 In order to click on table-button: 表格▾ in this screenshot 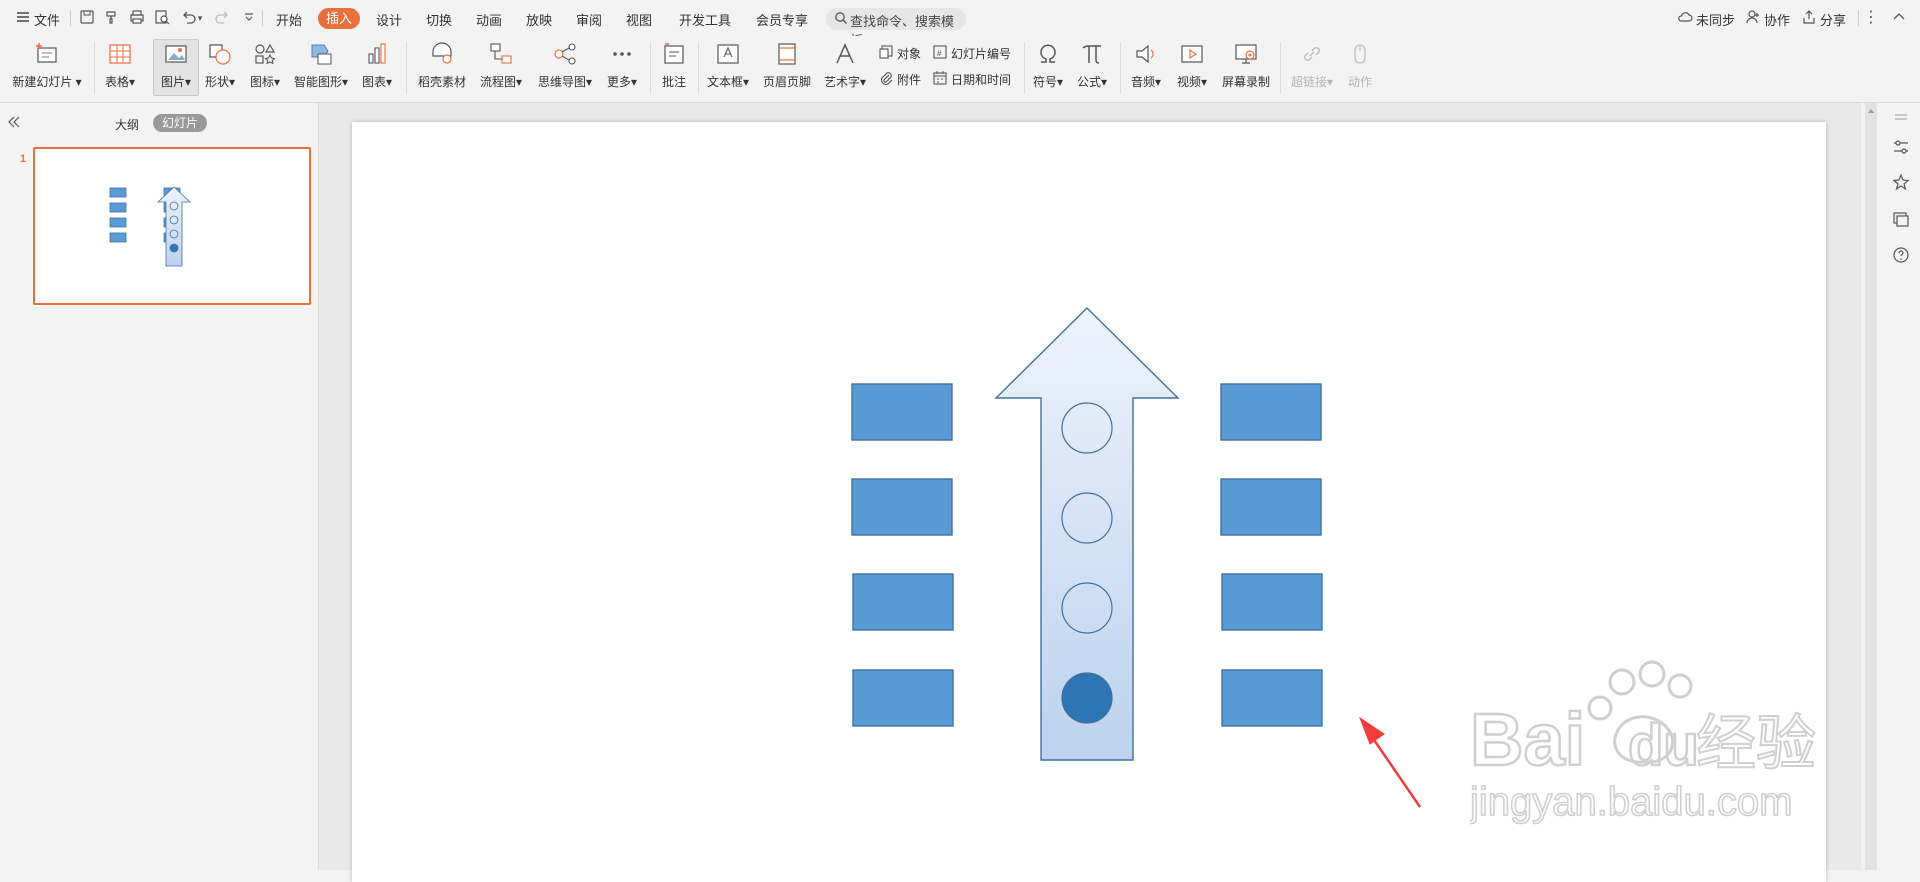, I will do `click(120, 68)`.